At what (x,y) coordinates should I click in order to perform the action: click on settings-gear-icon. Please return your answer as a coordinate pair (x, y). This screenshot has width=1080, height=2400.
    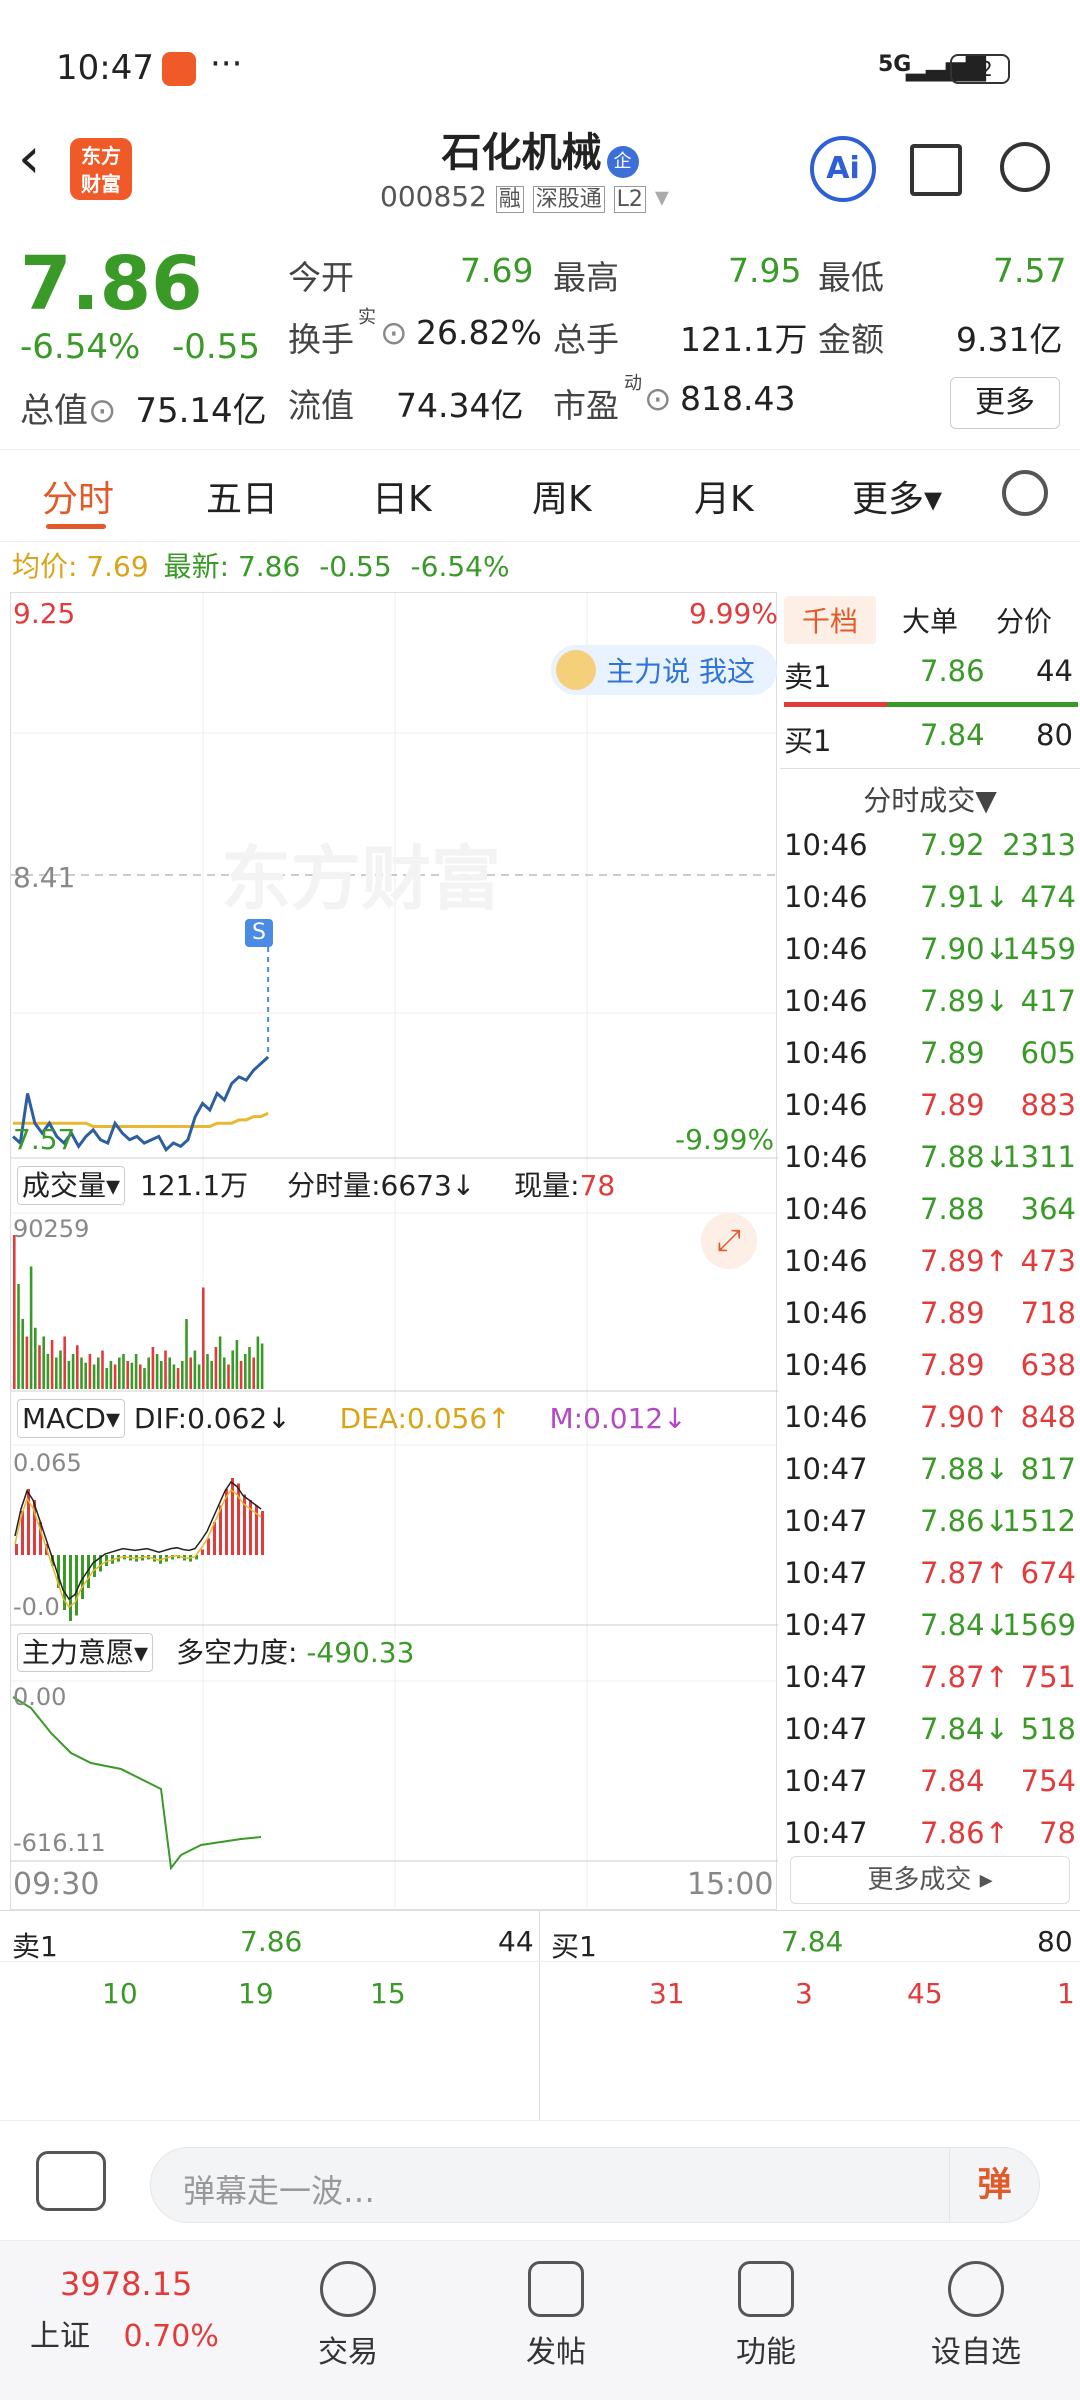
    Looking at the image, I should click on (1025, 493).